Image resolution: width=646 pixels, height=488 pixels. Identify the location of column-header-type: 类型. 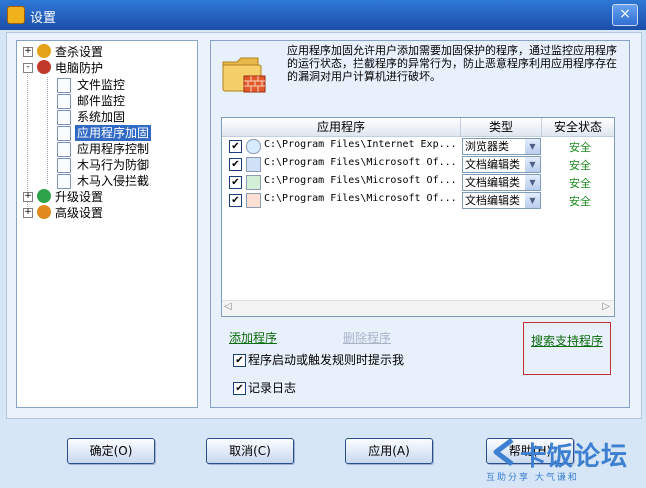
(501, 127).